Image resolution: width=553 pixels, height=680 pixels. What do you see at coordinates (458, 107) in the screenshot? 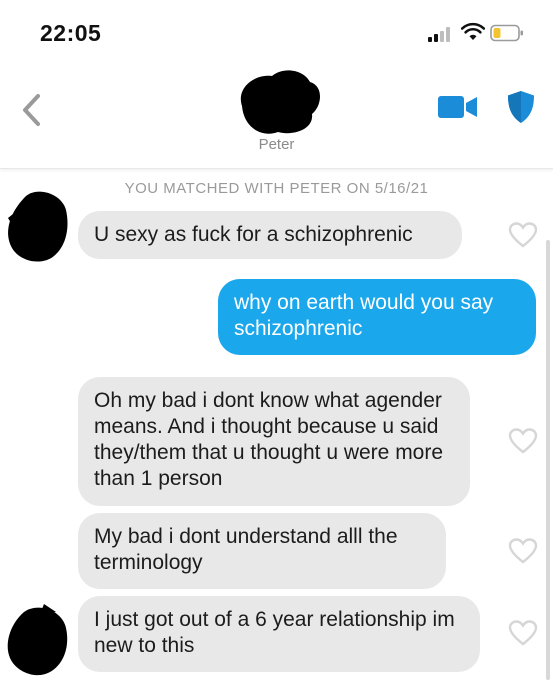
I see `video-call-icon` at bounding box center [458, 107].